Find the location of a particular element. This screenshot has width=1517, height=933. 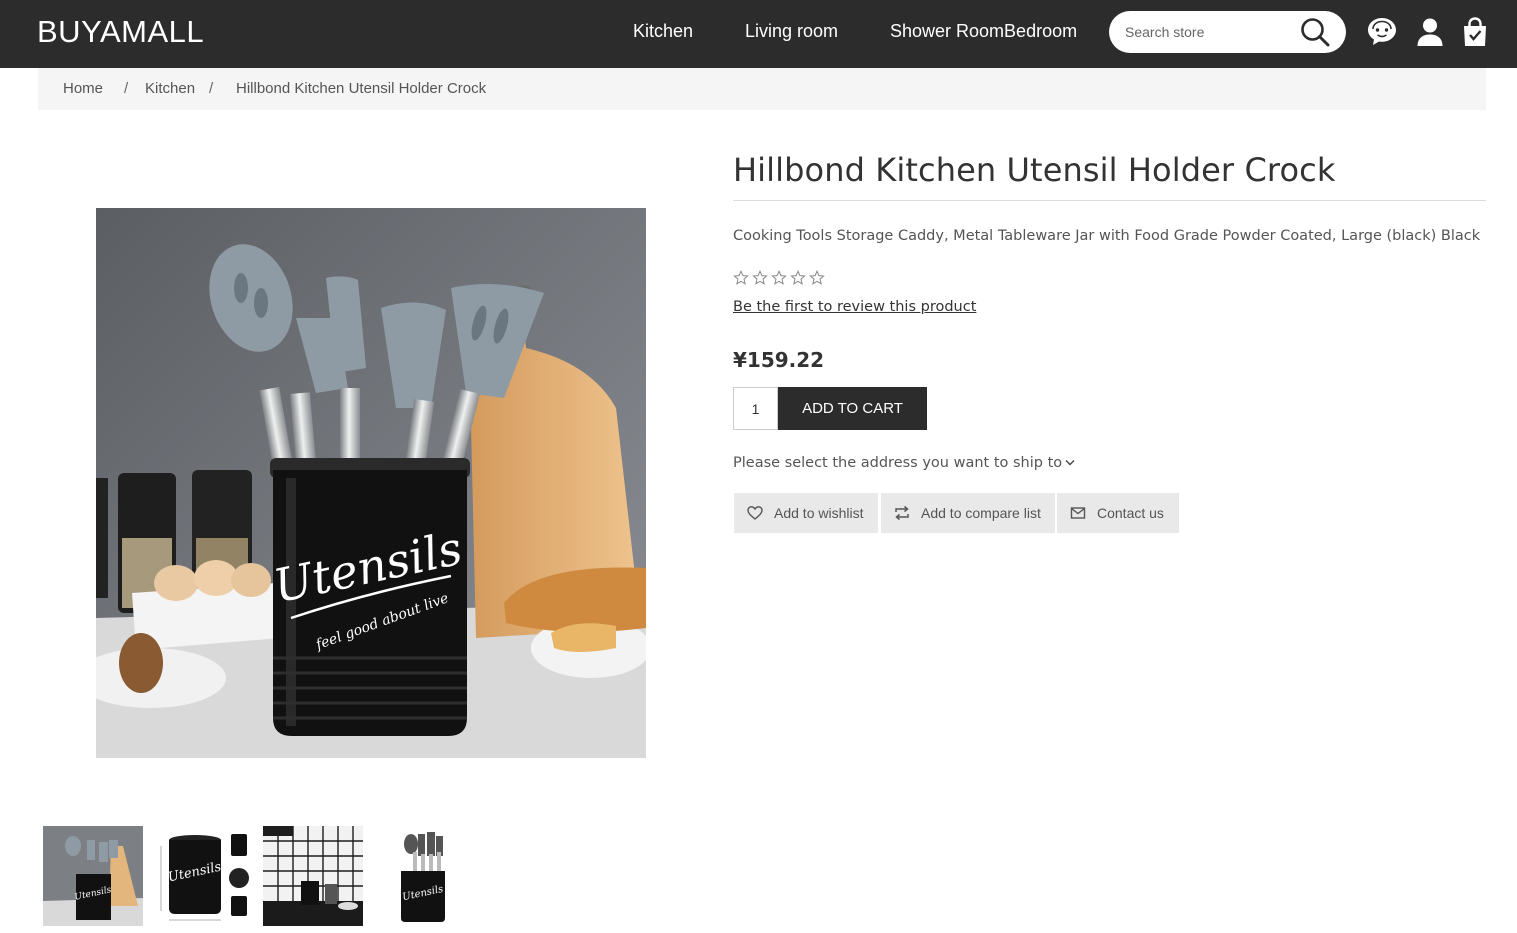

wishlist-label: Add to wishlist is located at coordinates (819, 513).